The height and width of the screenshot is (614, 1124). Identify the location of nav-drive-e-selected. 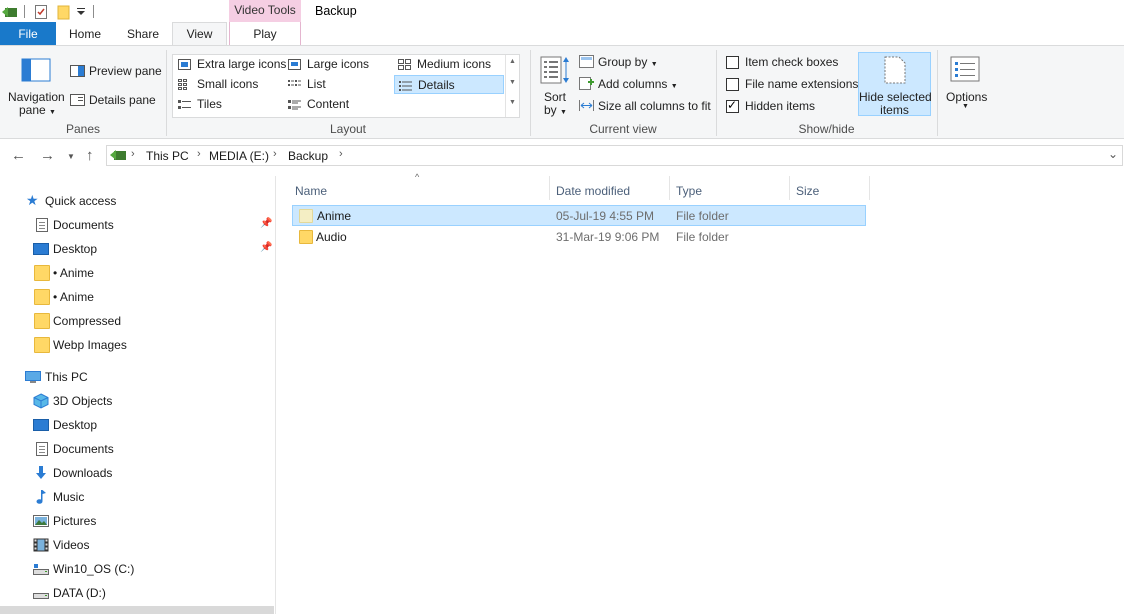
(137, 610).